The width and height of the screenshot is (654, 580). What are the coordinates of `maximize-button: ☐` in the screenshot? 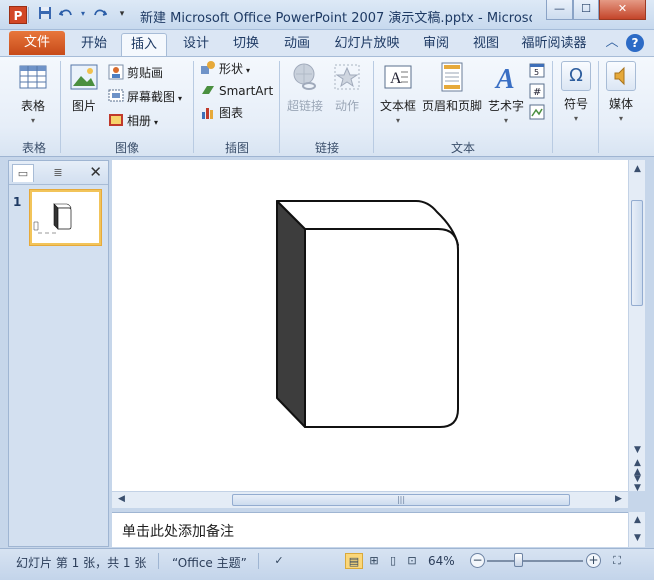 It's located at (586, 10).